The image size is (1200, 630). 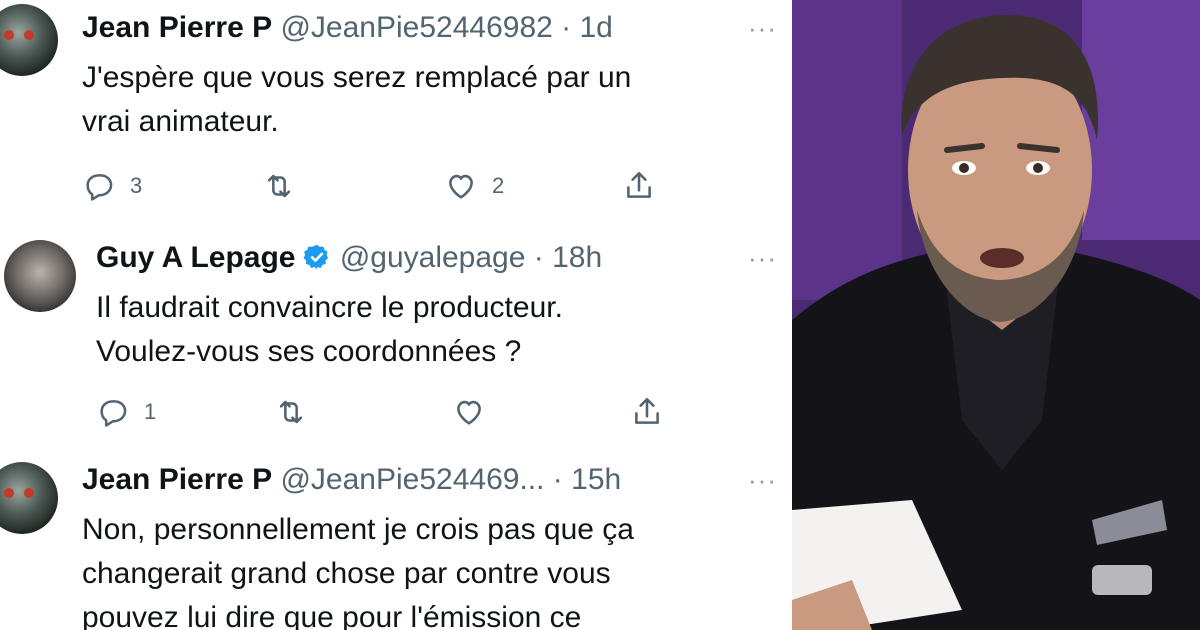 I want to click on tweet-header: Guy A Lepage @guyalepage · 18h, so click(x=349, y=258).